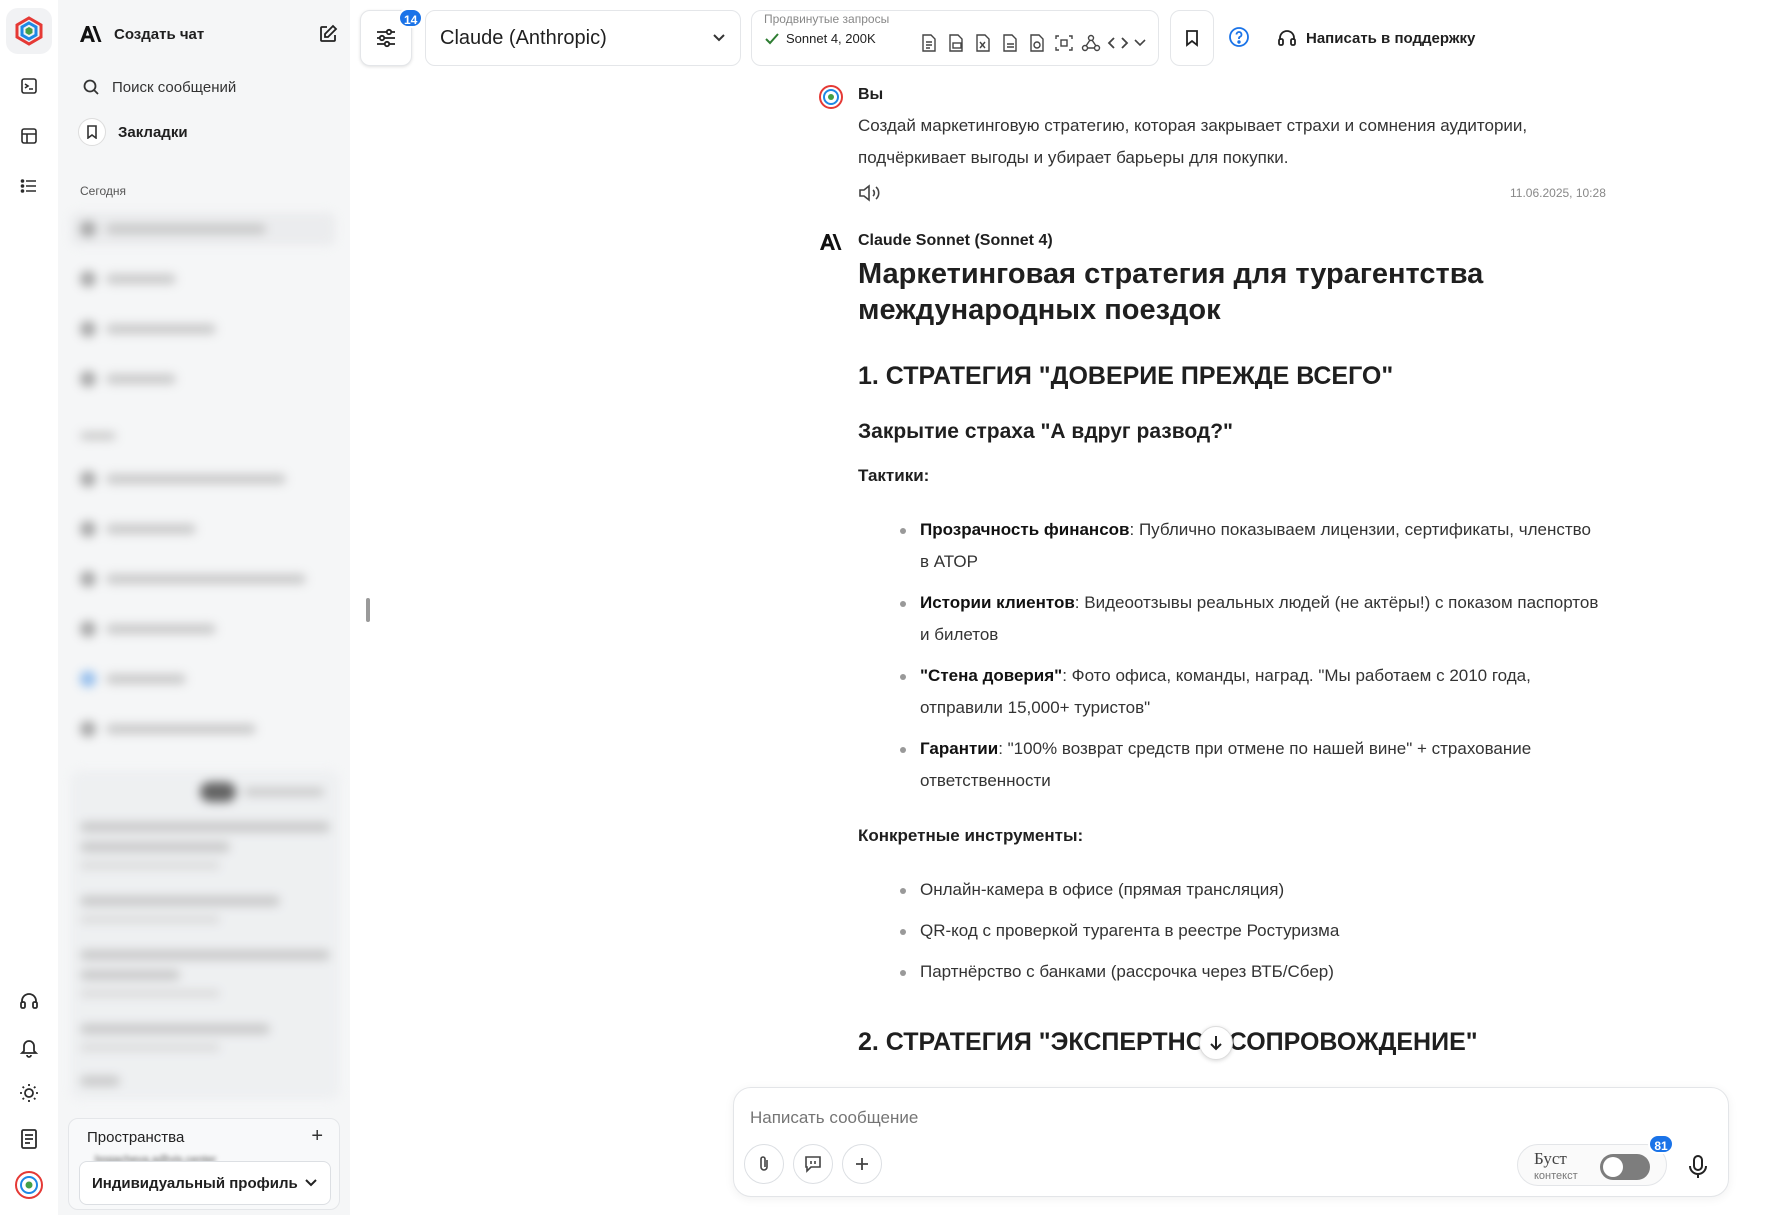 This screenshot has width=1770, height=1215. I want to click on new-chat-label: Создать чат, so click(159, 34).